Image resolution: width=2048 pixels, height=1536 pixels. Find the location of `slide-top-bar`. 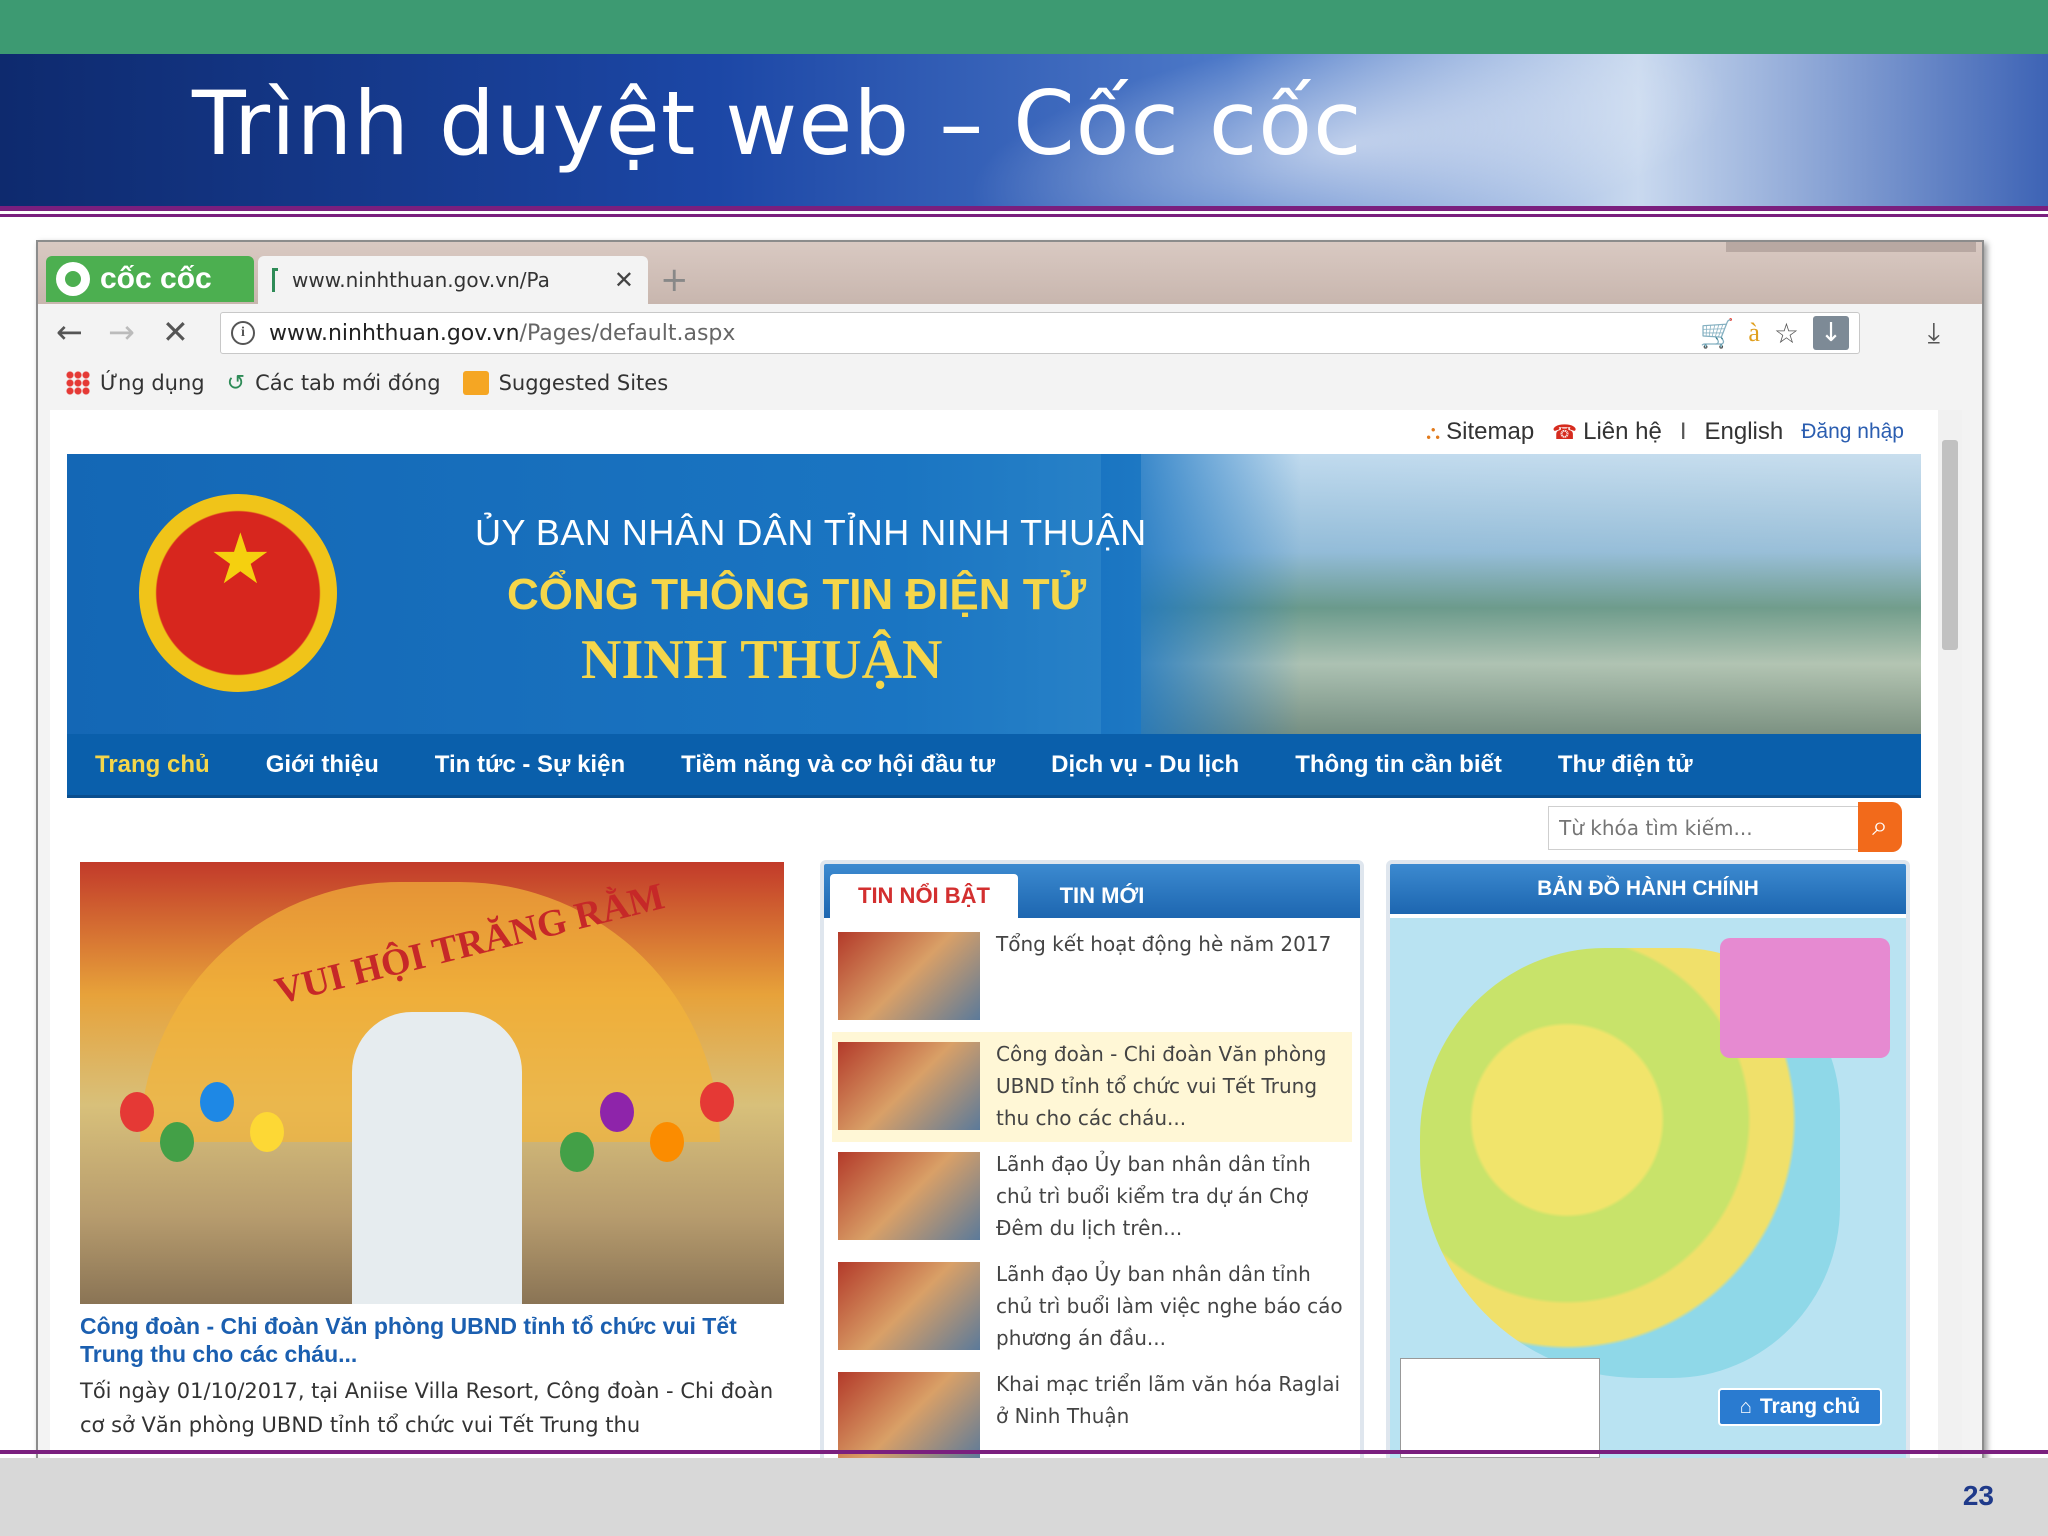

slide-top-bar is located at coordinates (1024, 27).